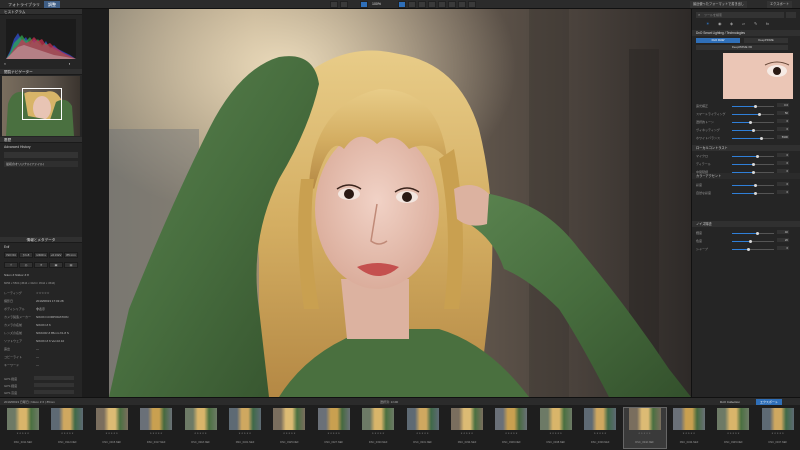  Describe the element at coordinates (767, 23) in the screenshot. I see `fx-tab-icon: fx` at that location.